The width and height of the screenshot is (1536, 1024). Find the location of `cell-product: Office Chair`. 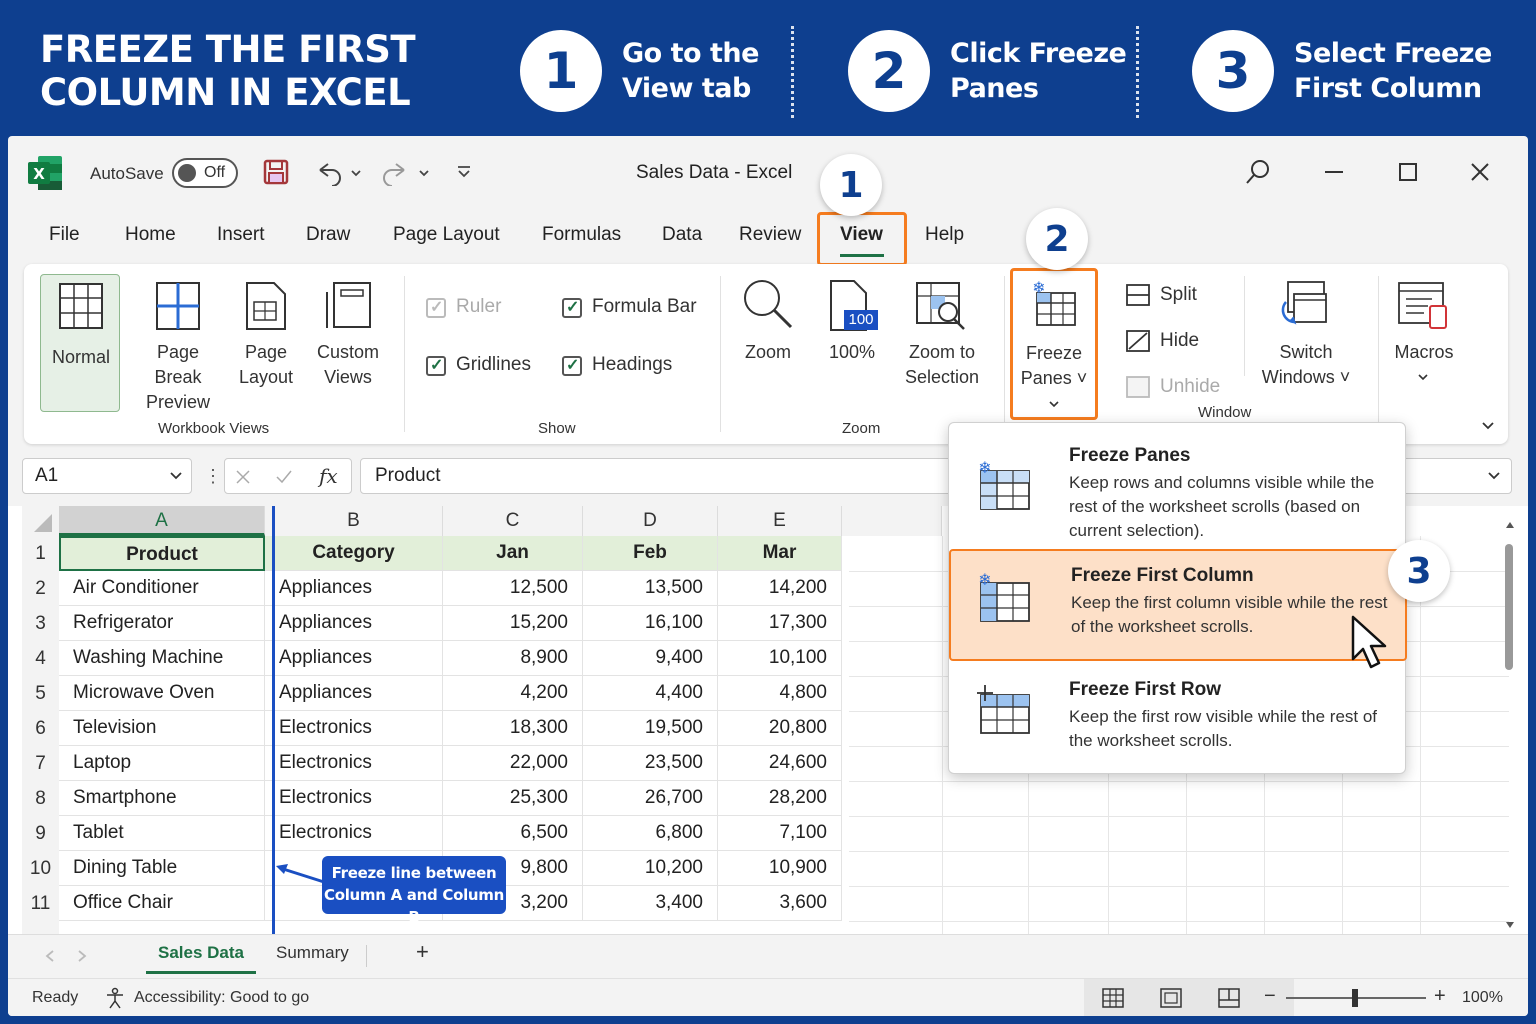

cell-product: Office Chair is located at coordinates (162, 903).